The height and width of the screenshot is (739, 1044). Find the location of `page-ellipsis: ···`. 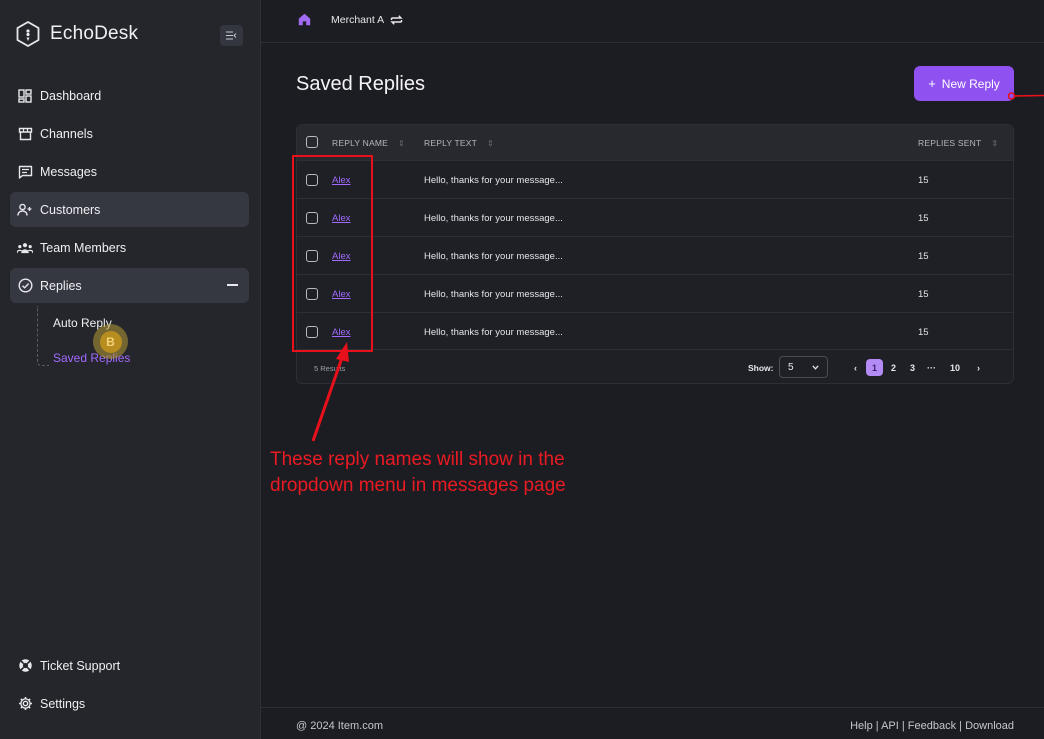

page-ellipsis: ··· is located at coordinates (931, 367).